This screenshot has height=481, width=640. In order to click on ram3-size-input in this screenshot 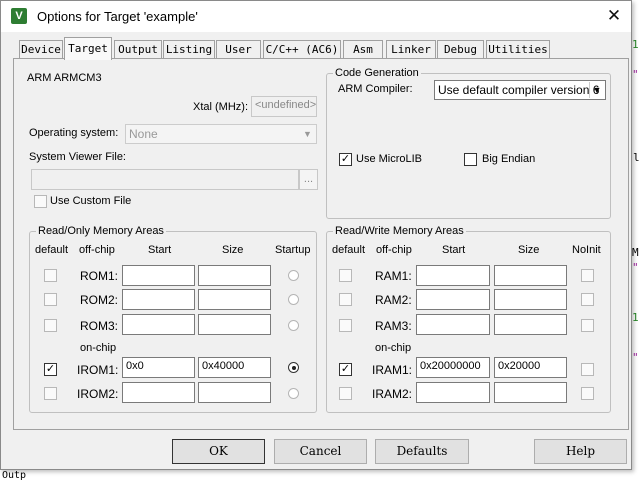, I will do `click(530, 324)`.